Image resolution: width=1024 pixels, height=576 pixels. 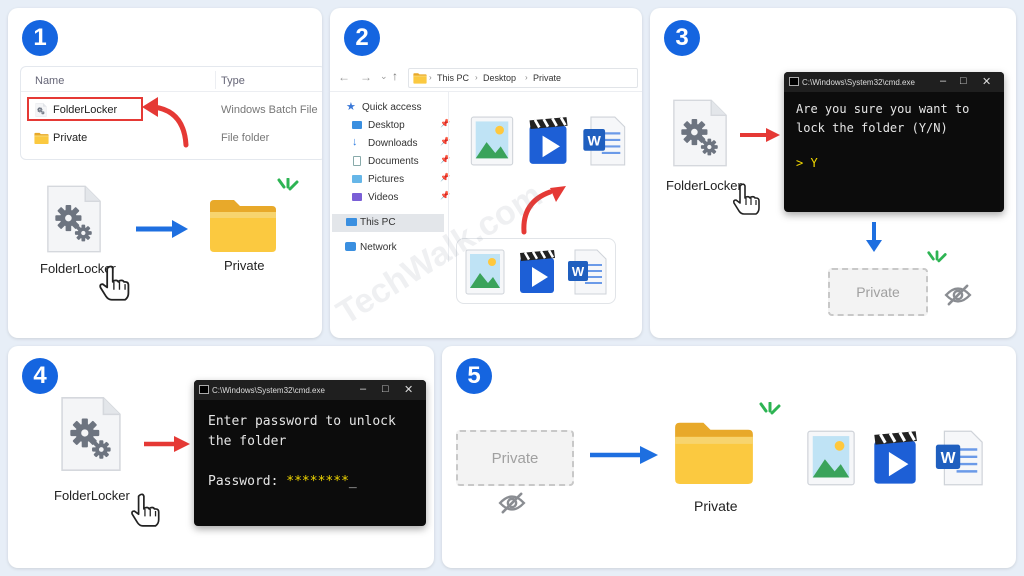 What do you see at coordinates (378, 247) in the screenshot?
I see `nav-label: Network` at bounding box center [378, 247].